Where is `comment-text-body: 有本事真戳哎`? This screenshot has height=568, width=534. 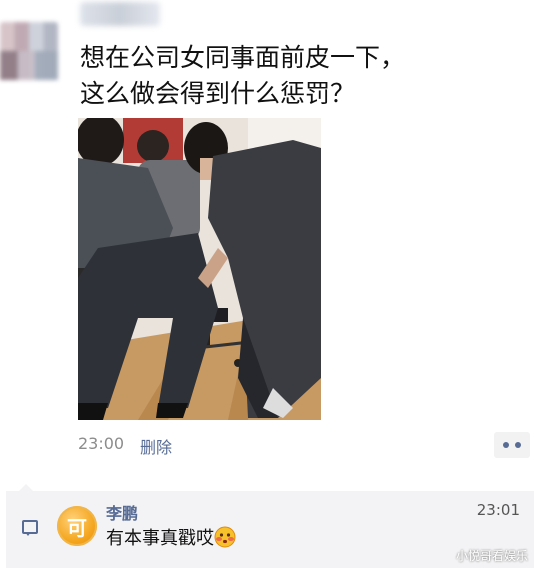 comment-text-body: 有本事真戳哎 is located at coordinates (160, 538).